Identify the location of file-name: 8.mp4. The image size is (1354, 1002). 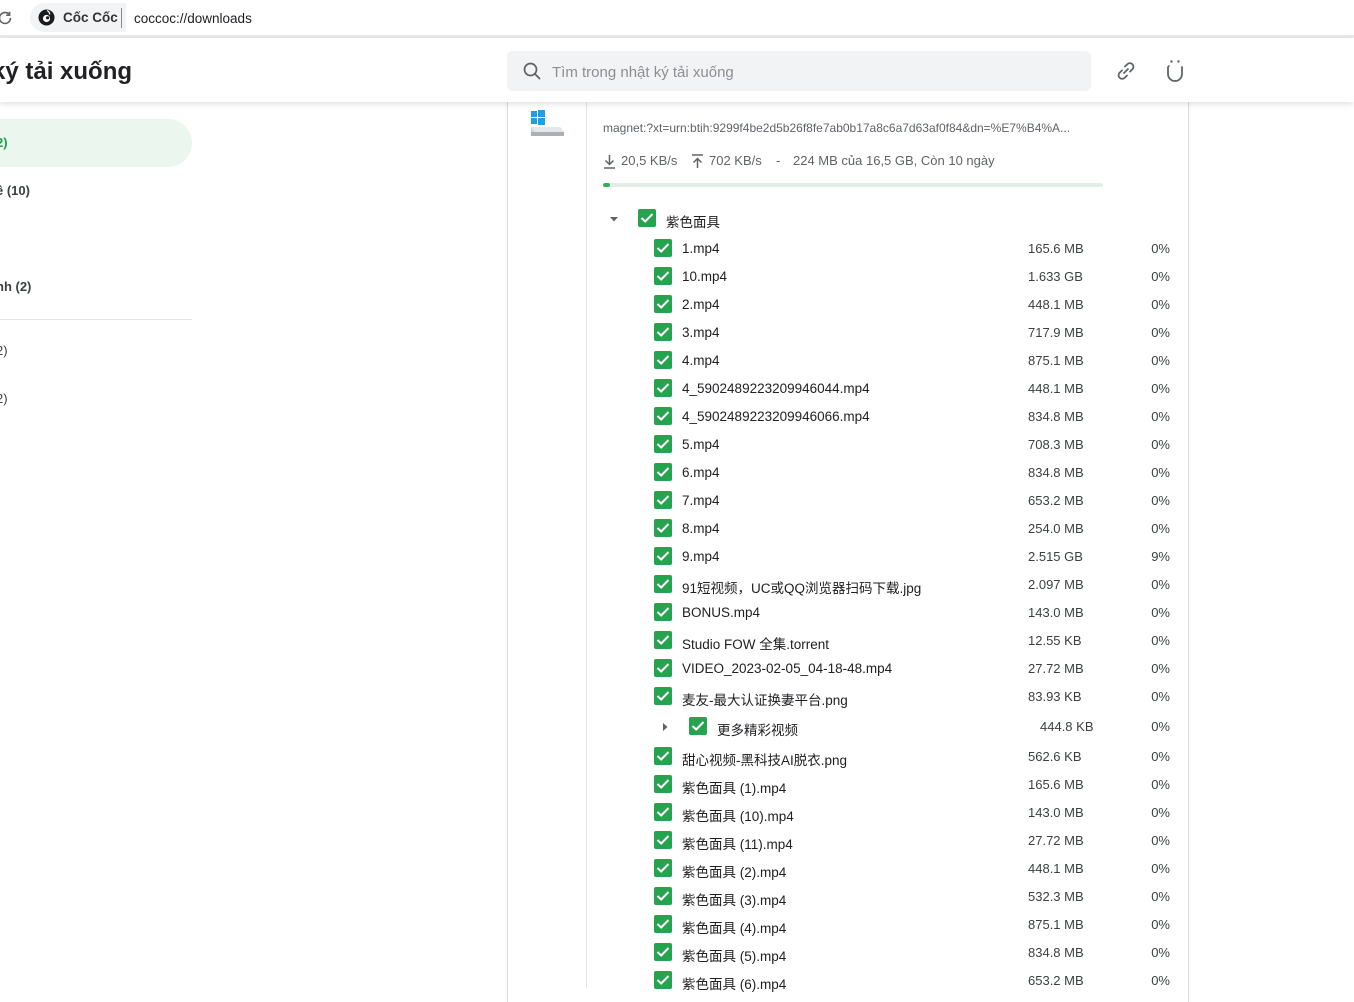
(701, 528).